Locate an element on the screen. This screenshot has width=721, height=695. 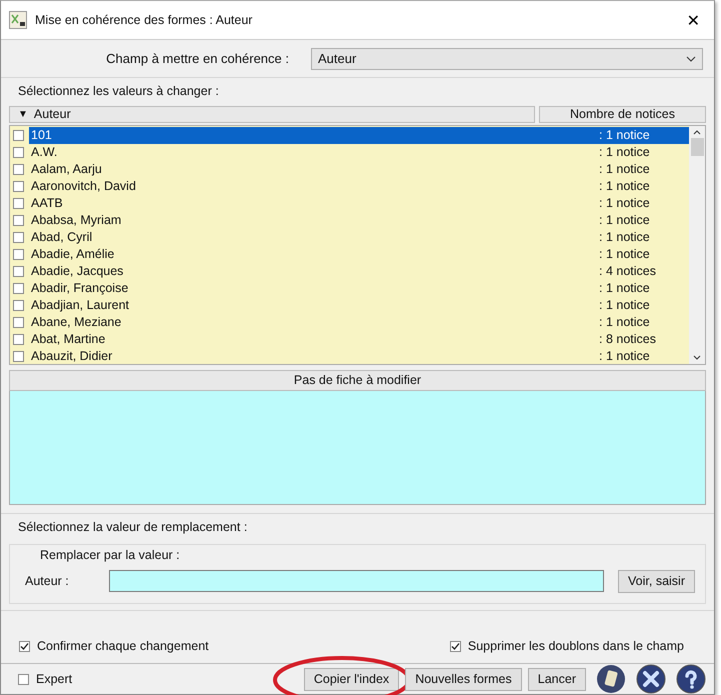
list-item: Abat, Martine : 8 notices is located at coordinates (359, 339).